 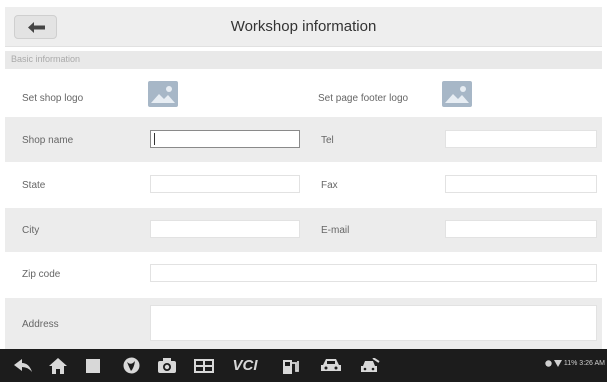 I want to click on header-bar: Workshop information, so click(x=303, y=27).